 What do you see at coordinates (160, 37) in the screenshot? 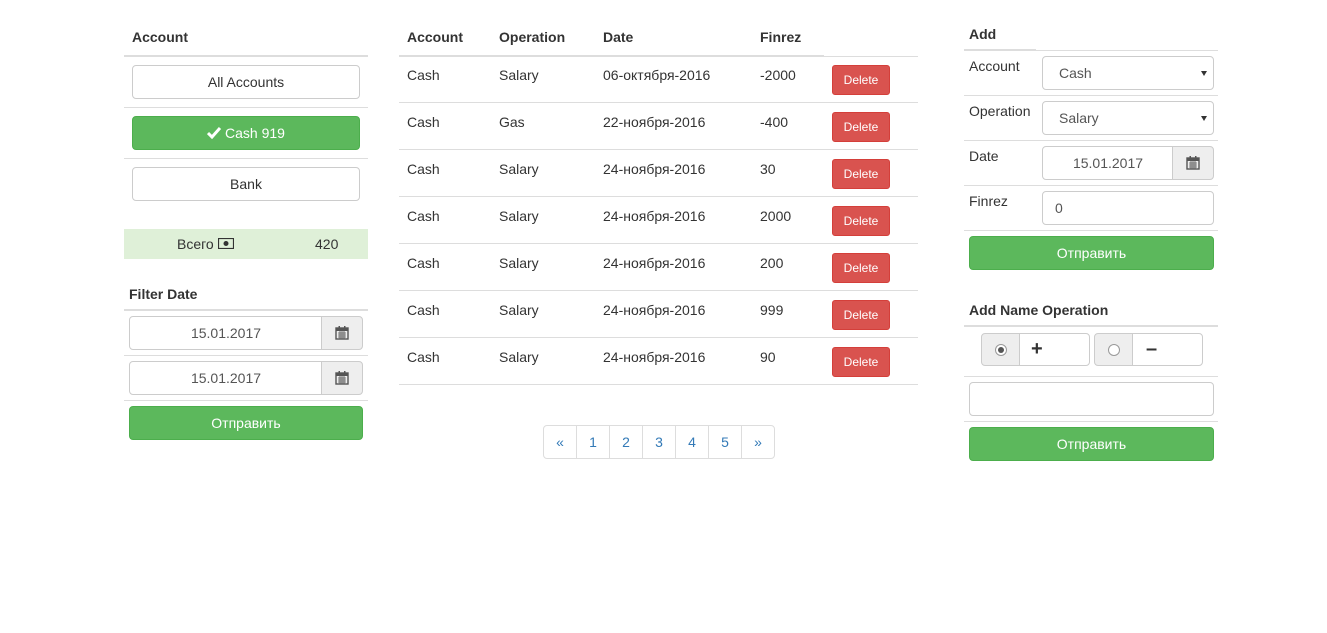
I see `account-header: Account` at bounding box center [160, 37].